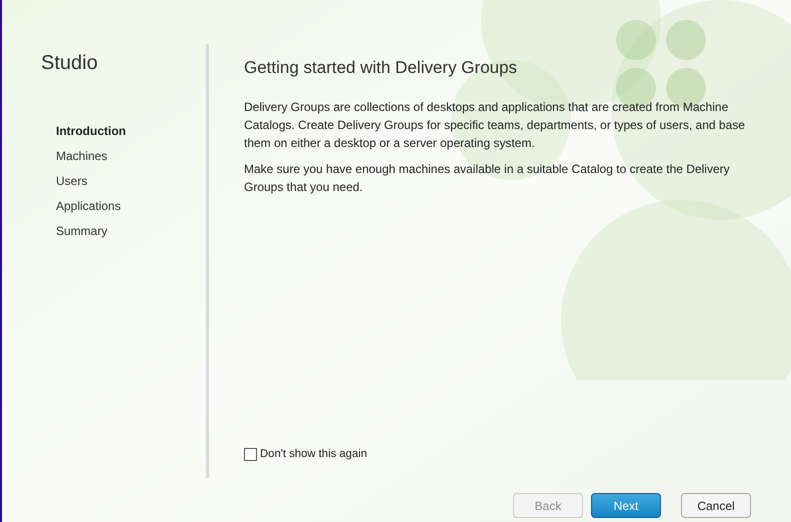  Describe the element at coordinates (495, 125) in the screenshot. I see `description-text: Delivery Groups are collections of desktops and applications that are created from Machine Catalogs. Create Delivery Groups for specific teams, departments, or types of users, and base them on either a desktop or a server operating system.` at that location.